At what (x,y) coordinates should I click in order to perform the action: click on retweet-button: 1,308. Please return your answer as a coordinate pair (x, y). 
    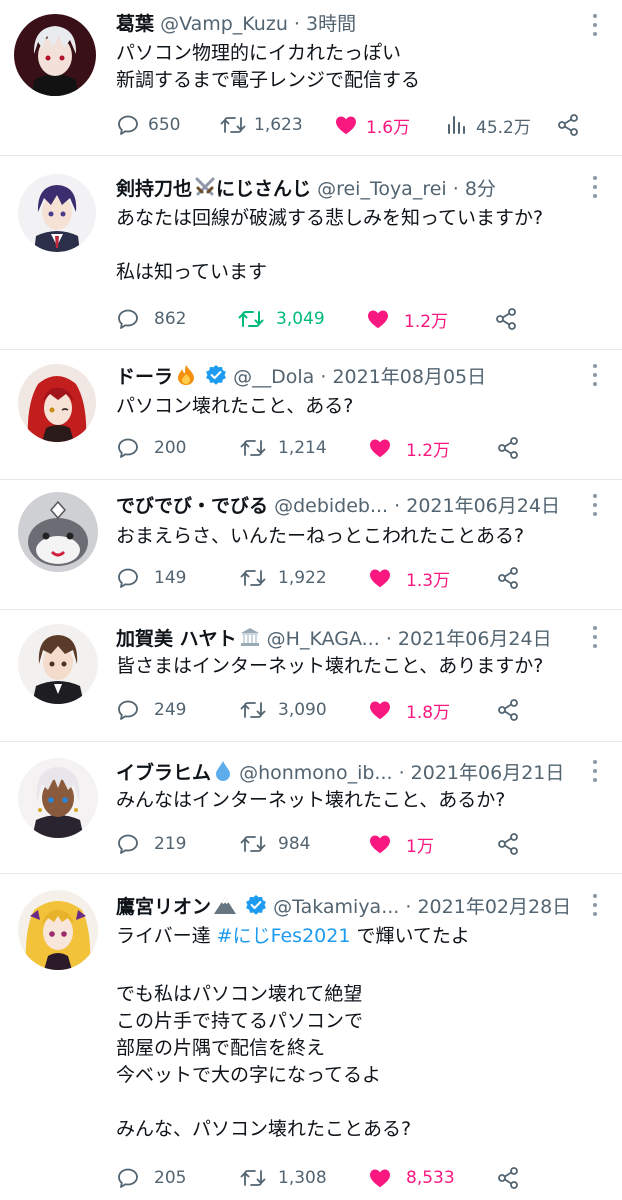
    Looking at the image, I should click on (283, 1178).